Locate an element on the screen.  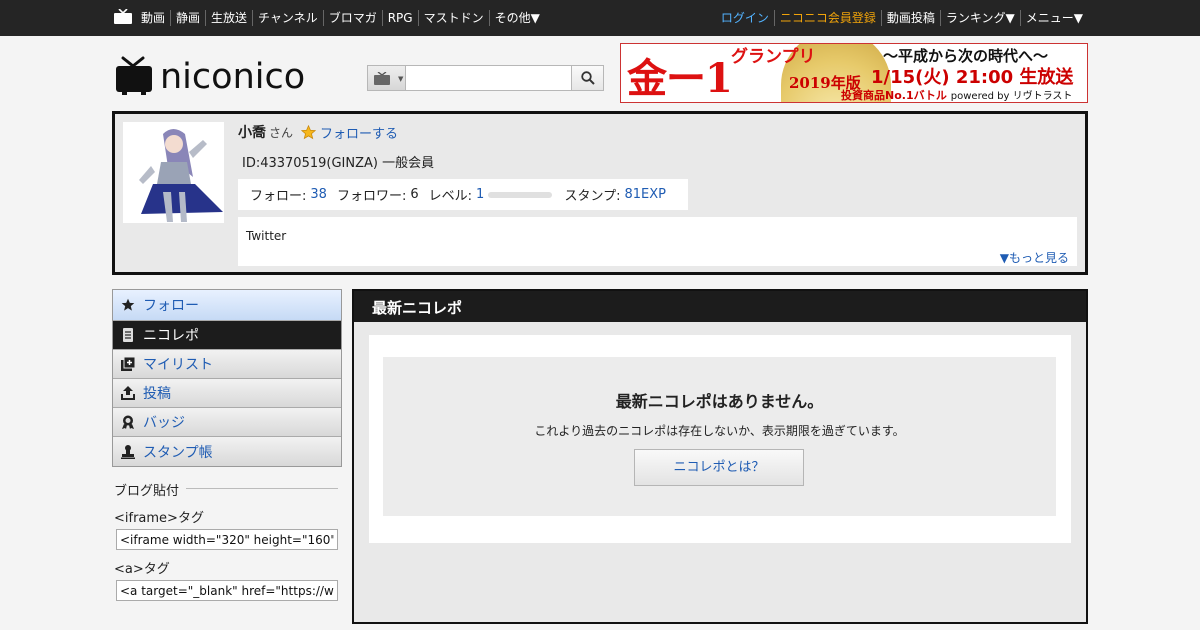
a-tag-label: <a>タグ is located at coordinates (142, 569).